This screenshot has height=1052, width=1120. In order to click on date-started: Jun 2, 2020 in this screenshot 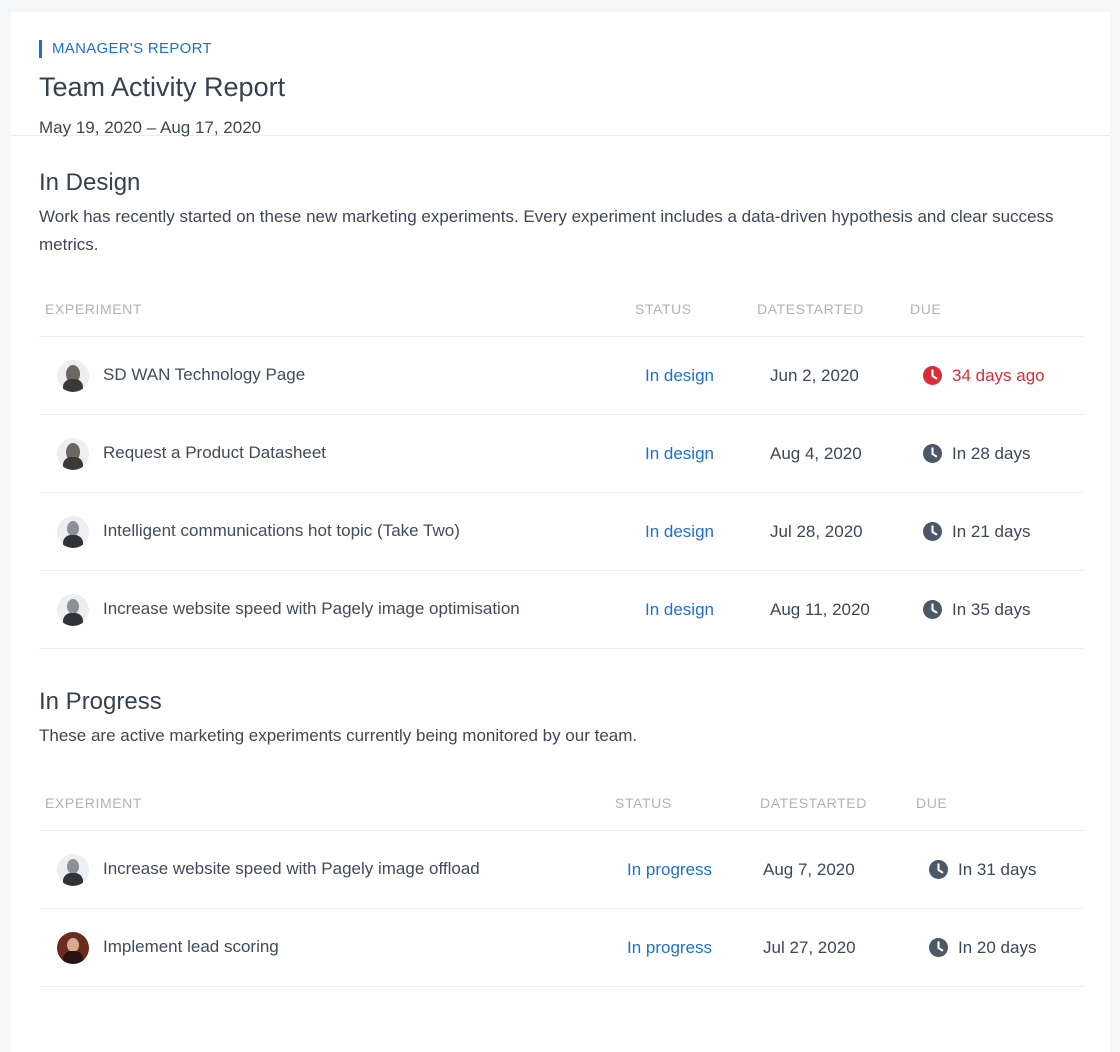, I will do `click(814, 375)`.